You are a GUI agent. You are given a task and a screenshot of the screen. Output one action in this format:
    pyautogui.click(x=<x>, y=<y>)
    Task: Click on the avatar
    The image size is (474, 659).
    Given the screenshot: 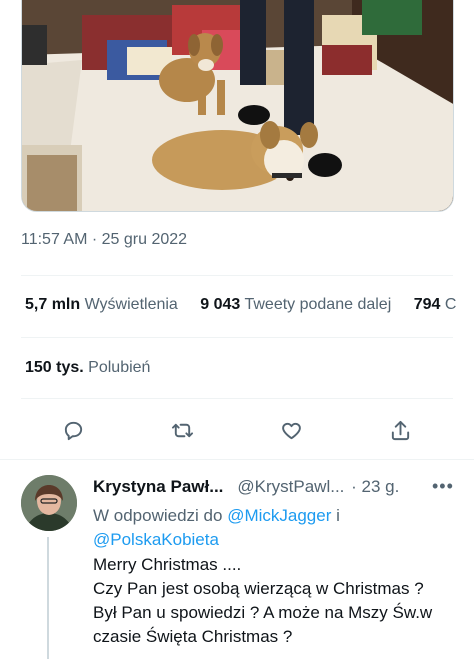 What is the action you would take?
    pyautogui.click(x=49, y=503)
    